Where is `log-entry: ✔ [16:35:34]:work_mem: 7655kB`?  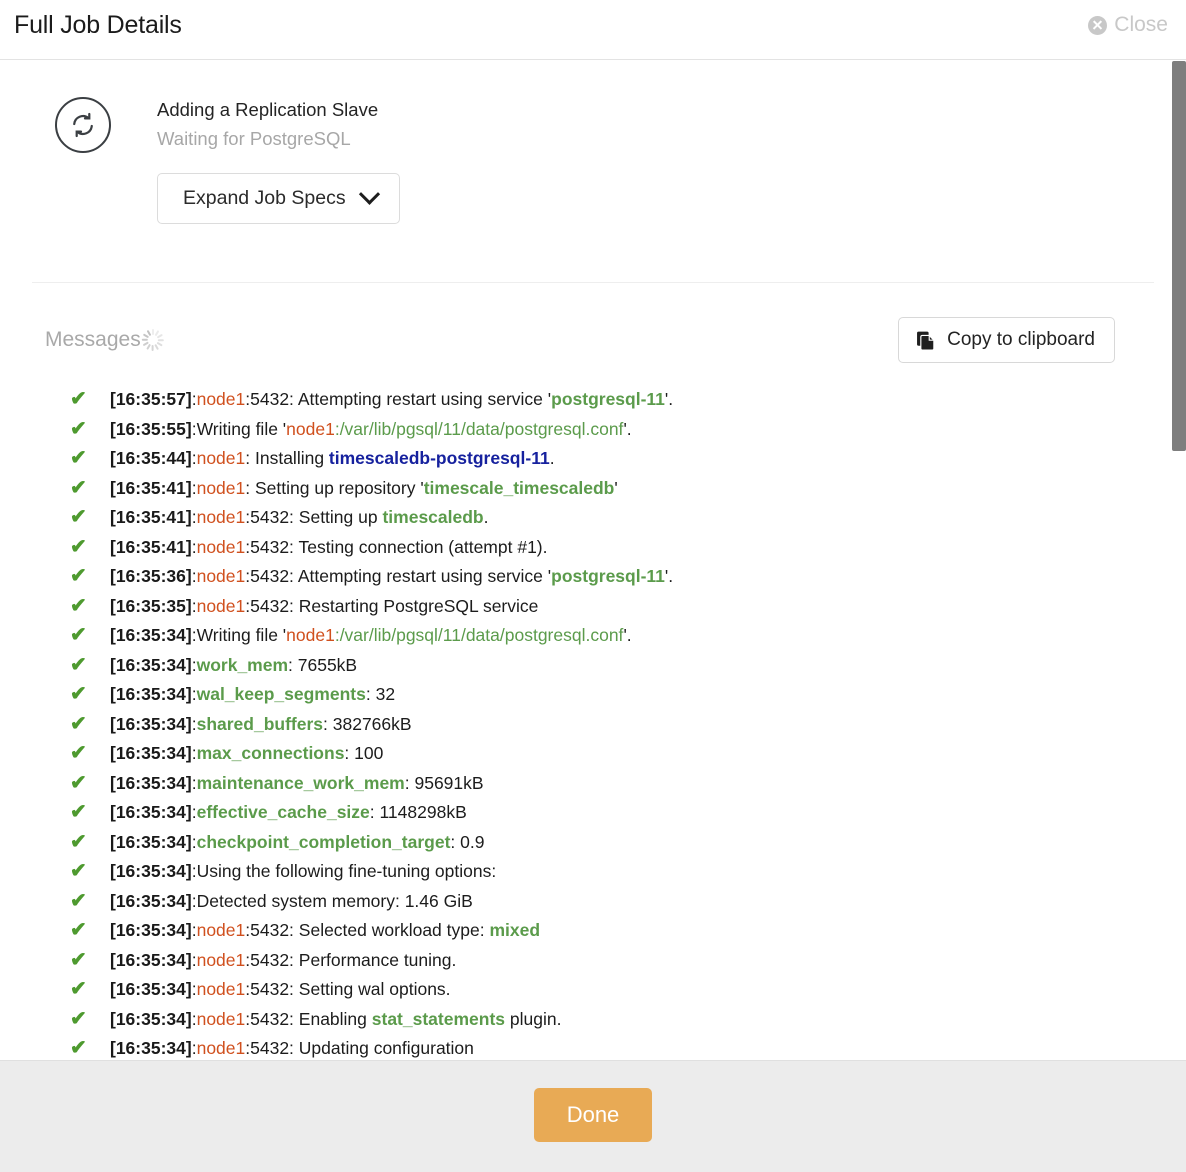 log-entry: ✔ [16:35:34]:work_mem: 7655kB is located at coordinates (628, 666).